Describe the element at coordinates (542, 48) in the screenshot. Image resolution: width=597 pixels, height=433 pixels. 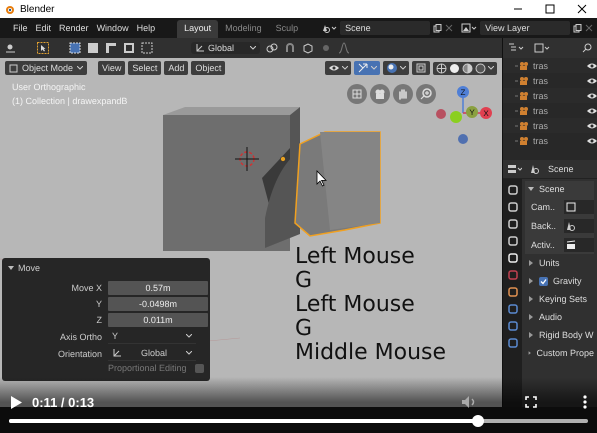
I see `filter-icon` at that location.